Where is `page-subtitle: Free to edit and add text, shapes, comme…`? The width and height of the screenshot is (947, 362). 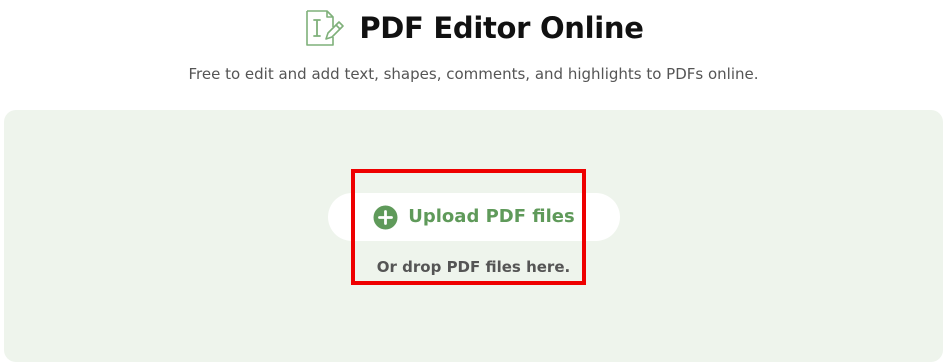 page-subtitle: Free to edit and add text, shapes, comme… is located at coordinates (473, 74).